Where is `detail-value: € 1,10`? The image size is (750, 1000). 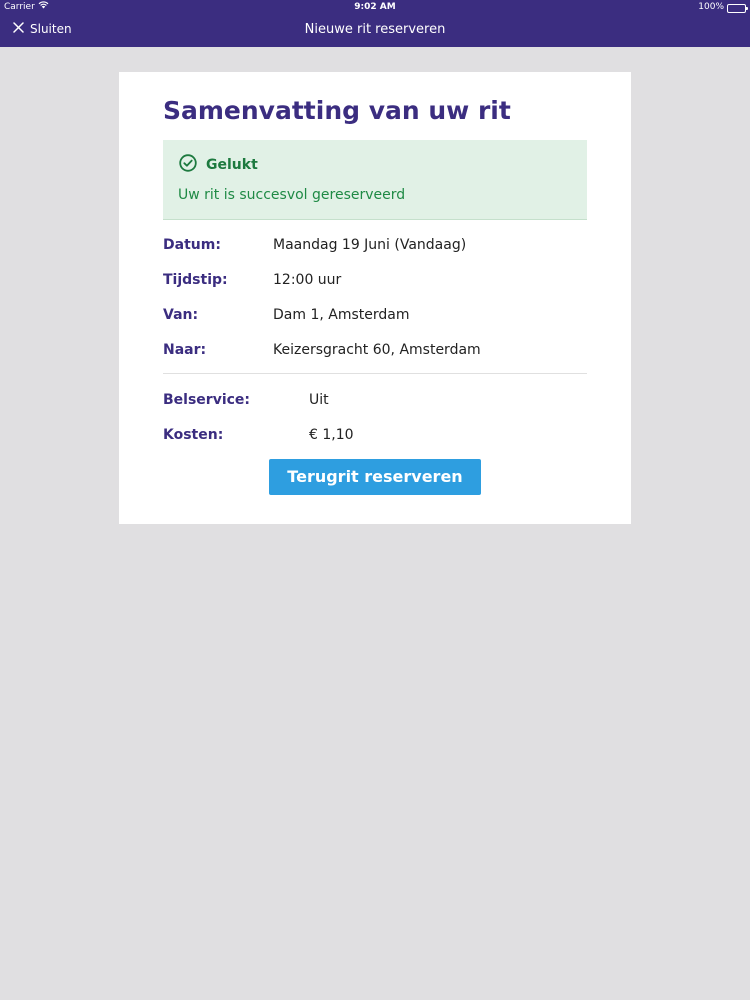 detail-value: € 1,10 is located at coordinates (331, 435).